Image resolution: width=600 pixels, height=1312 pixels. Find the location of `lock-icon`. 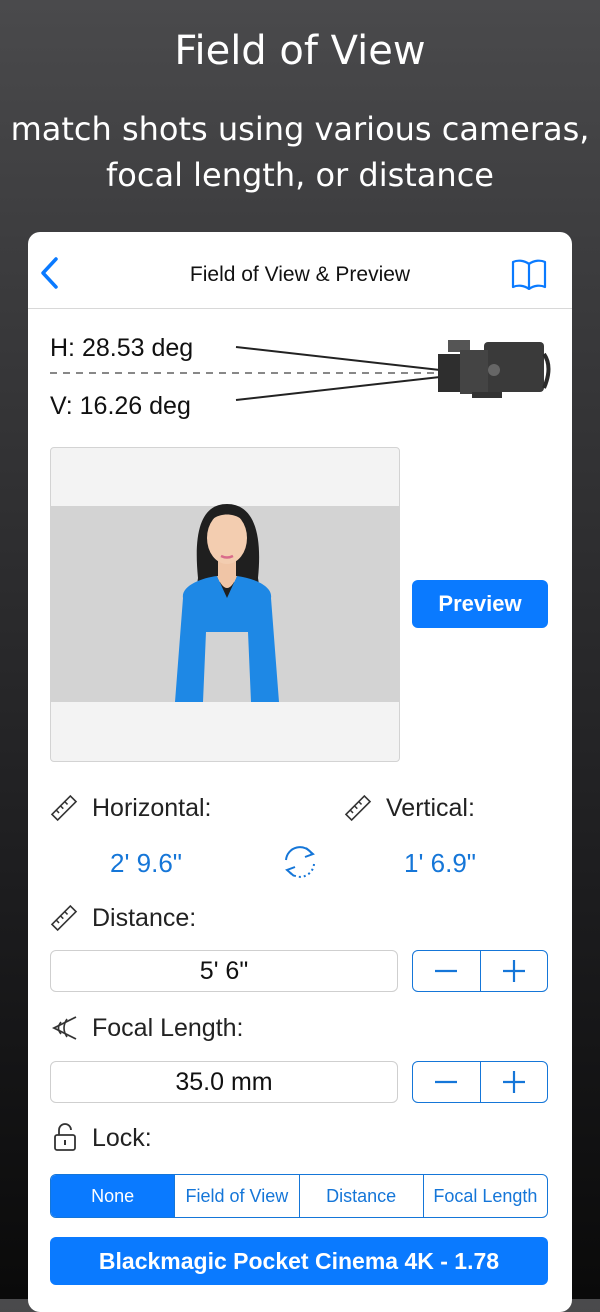

lock-icon is located at coordinates (65, 1137).